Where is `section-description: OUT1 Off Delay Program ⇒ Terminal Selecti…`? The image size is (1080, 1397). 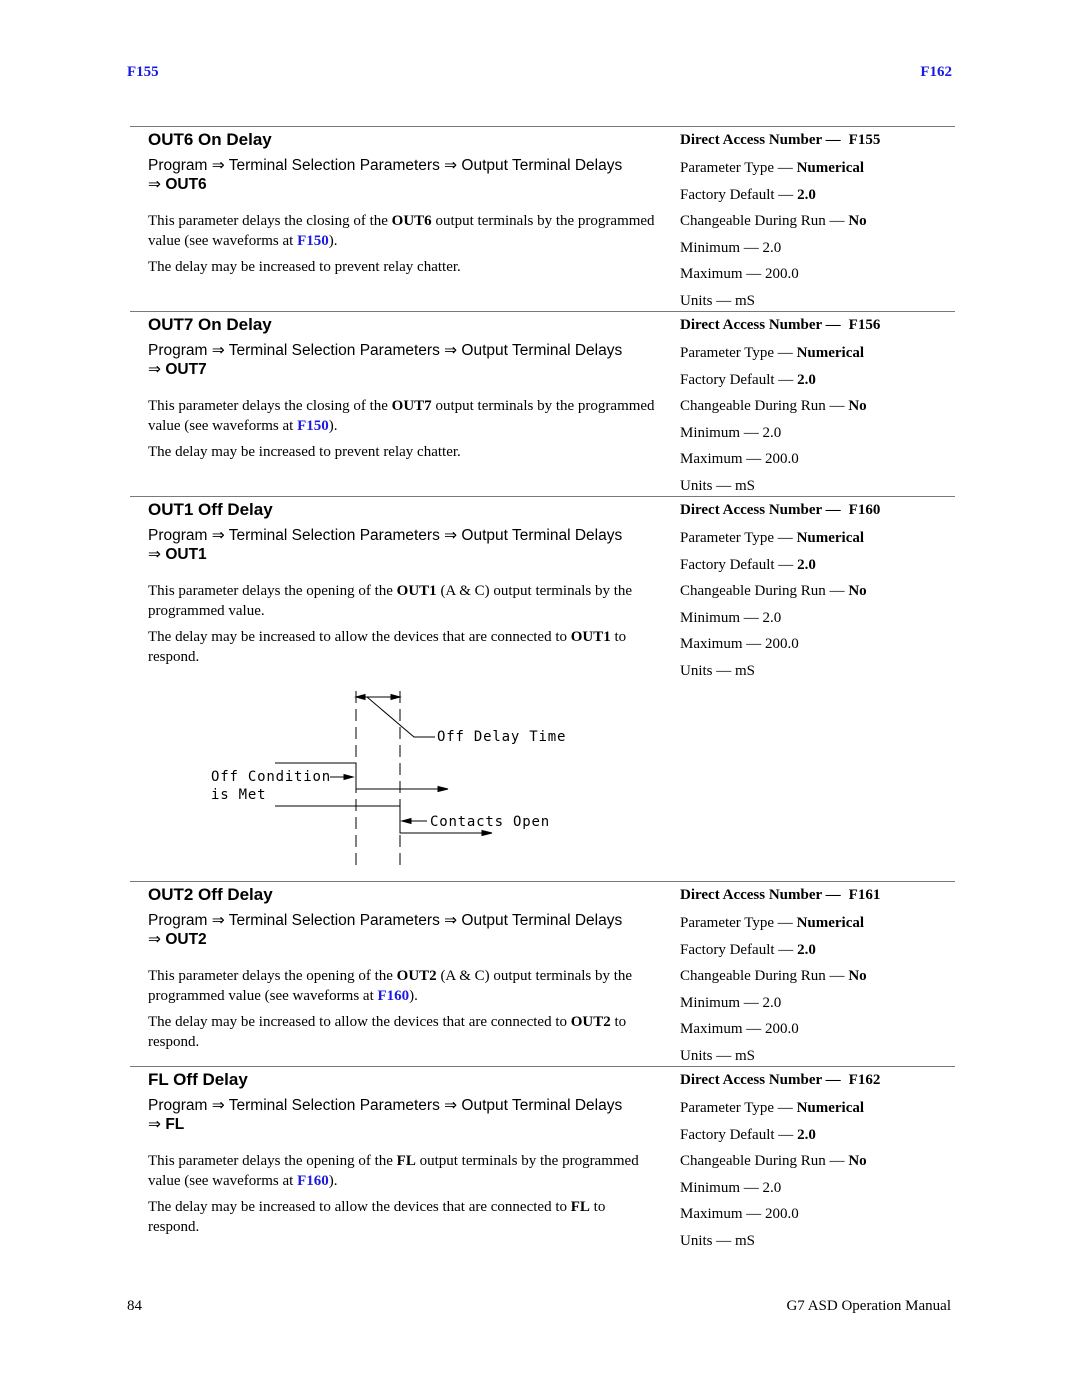 section-description: OUT1 Off Delay Program ⇒ Terminal Selecti… is located at coordinates (403, 583).